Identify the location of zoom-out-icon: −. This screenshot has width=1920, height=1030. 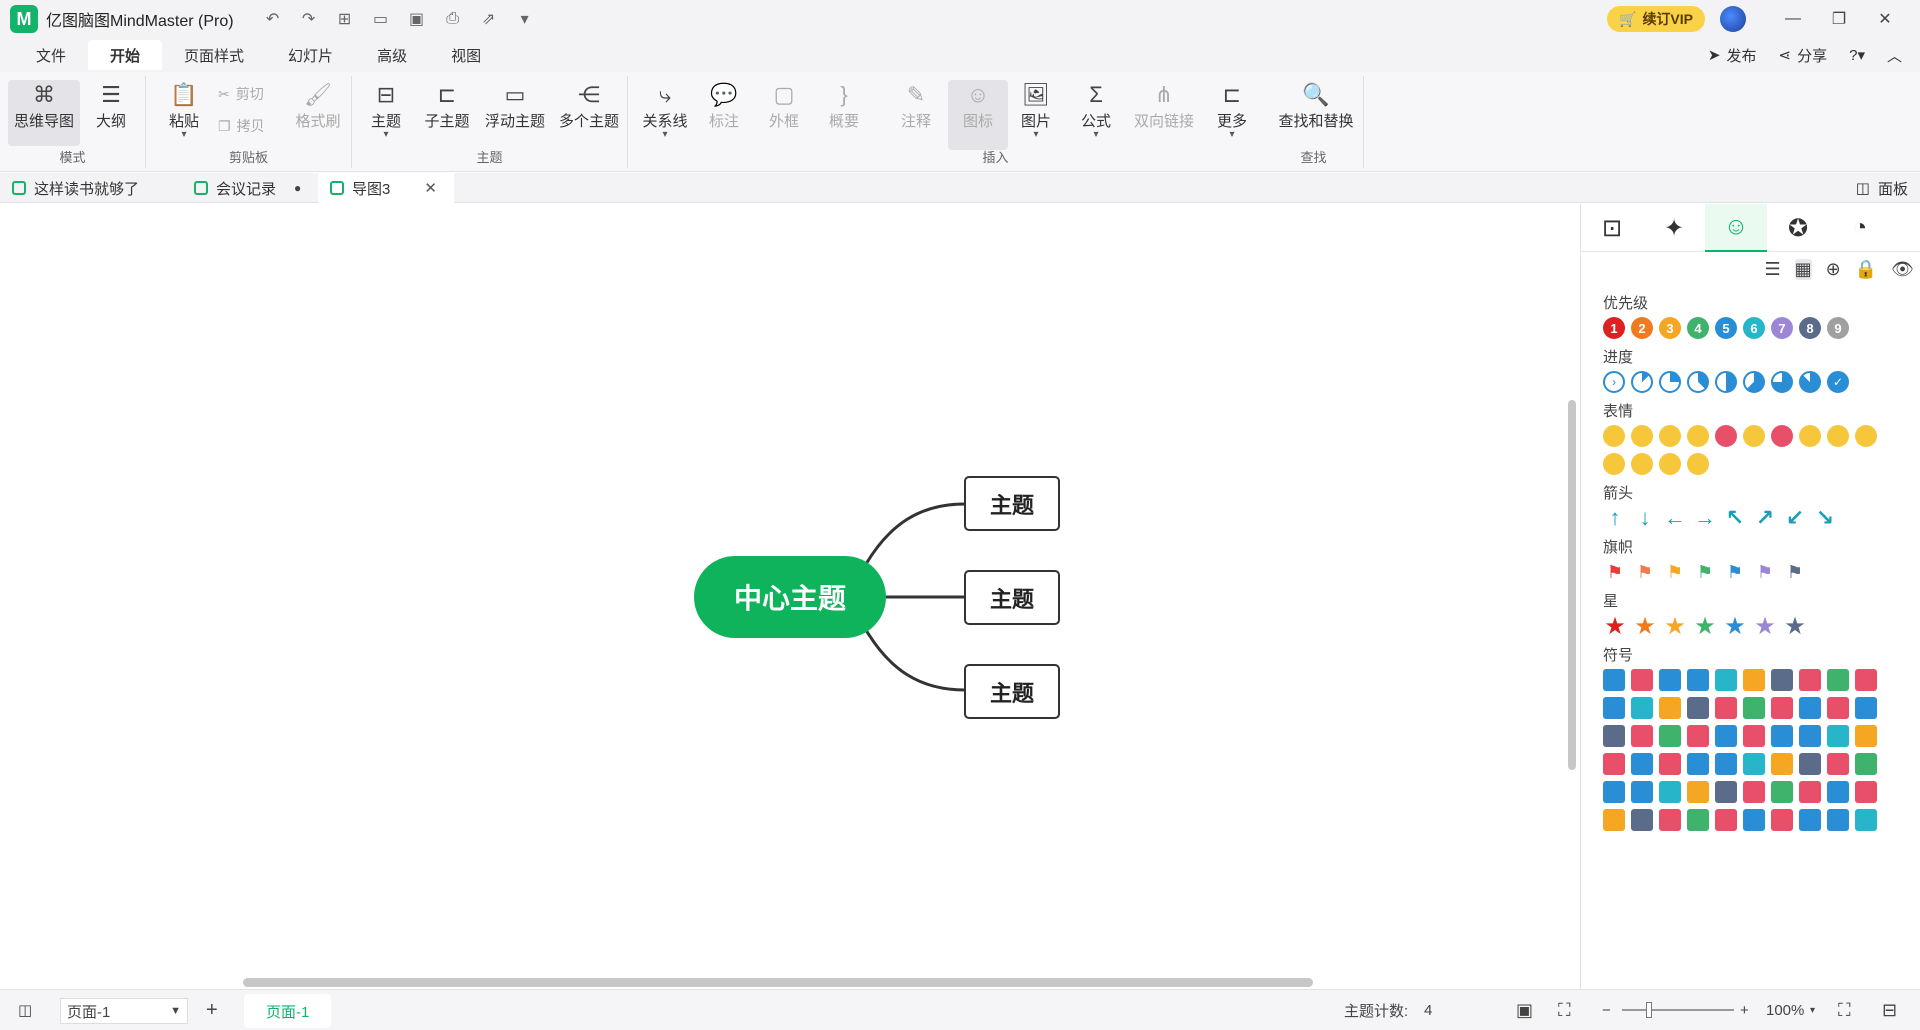
(1606, 1010).